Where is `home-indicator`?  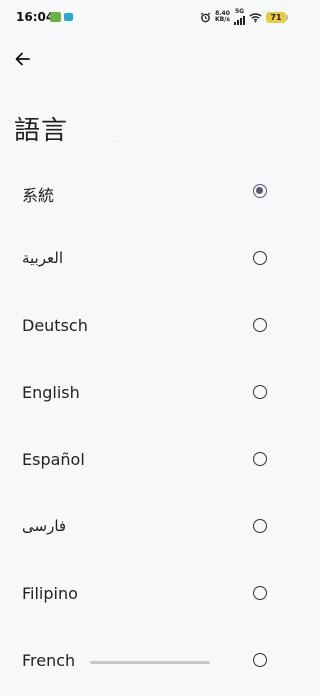 home-indicator is located at coordinates (150, 662).